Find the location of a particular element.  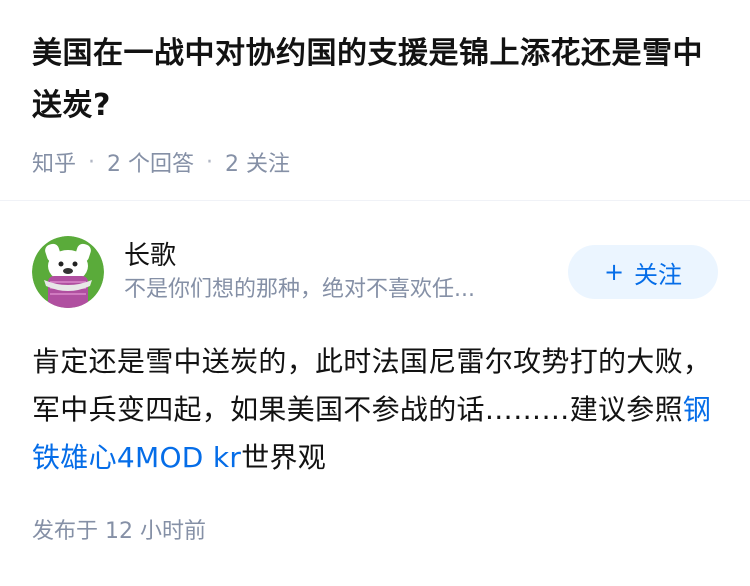

author-row: 长歌 不是你们想的那种，绝对不喜欢任... + 关注 is located at coordinates (375, 272).